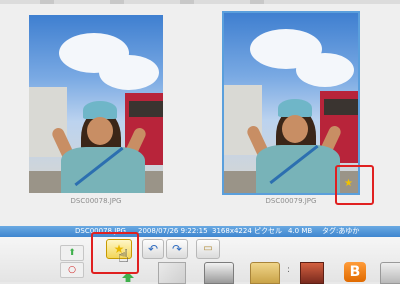 This screenshot has height=284, width=400. What do you see at coordinates (355, 272) in the screenshot?
I see `blogger-icon: B` at bounding box center [355, 272].